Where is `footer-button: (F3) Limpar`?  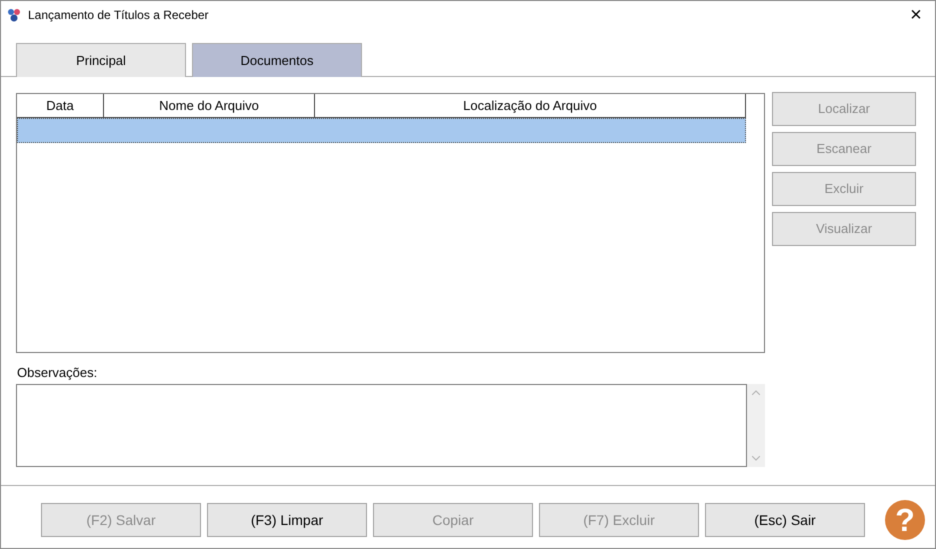 footer-button: (F3) Limpar is located at coordinates (287, 520).